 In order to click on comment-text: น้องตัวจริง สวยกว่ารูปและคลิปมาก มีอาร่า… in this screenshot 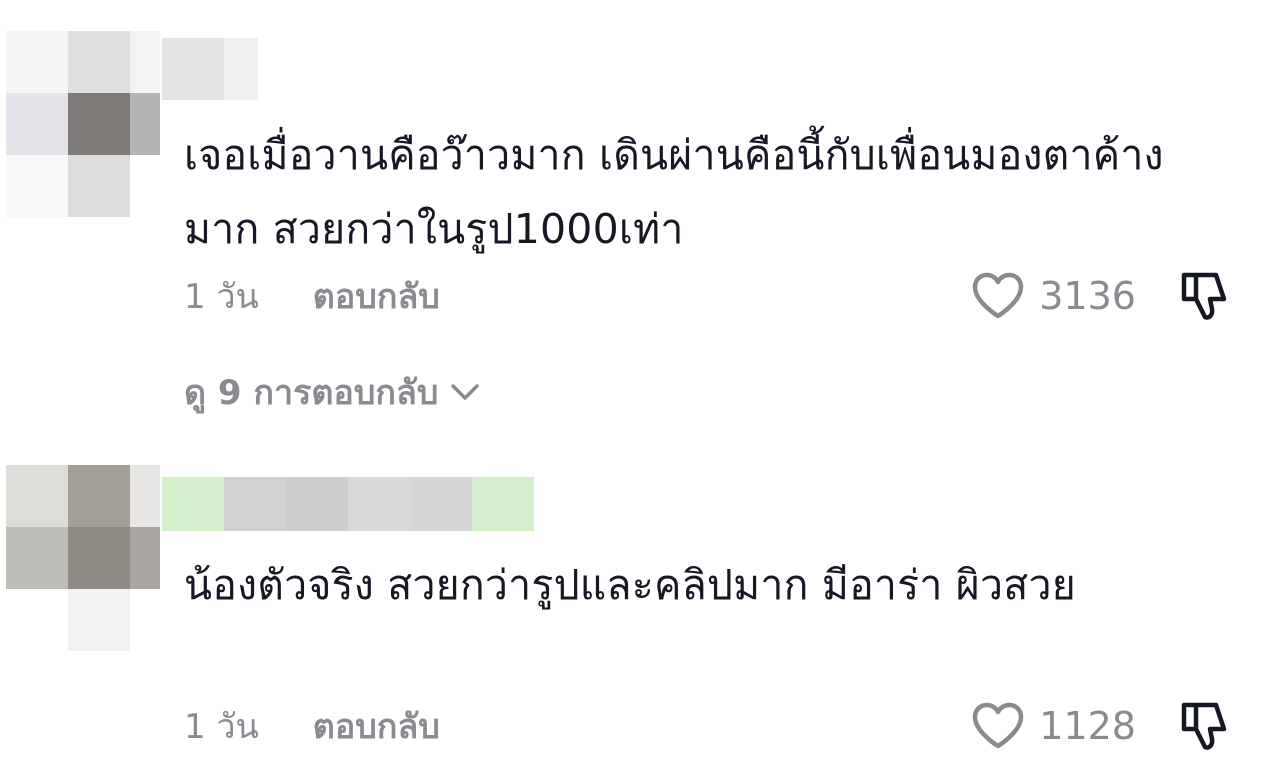, I will do `click(630, 585)`.